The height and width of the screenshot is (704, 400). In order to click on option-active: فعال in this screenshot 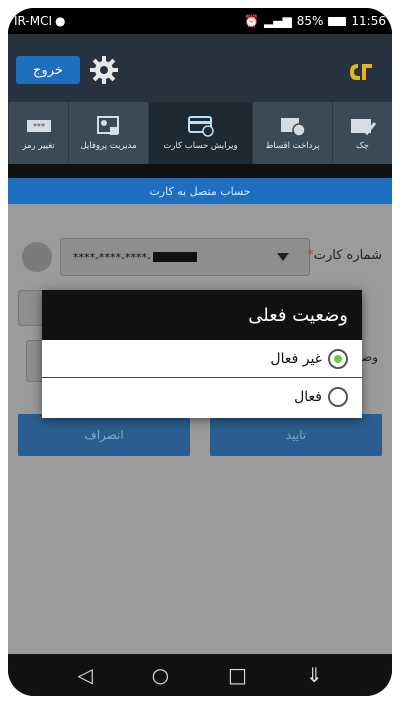, I will do `click(202, 397)`.